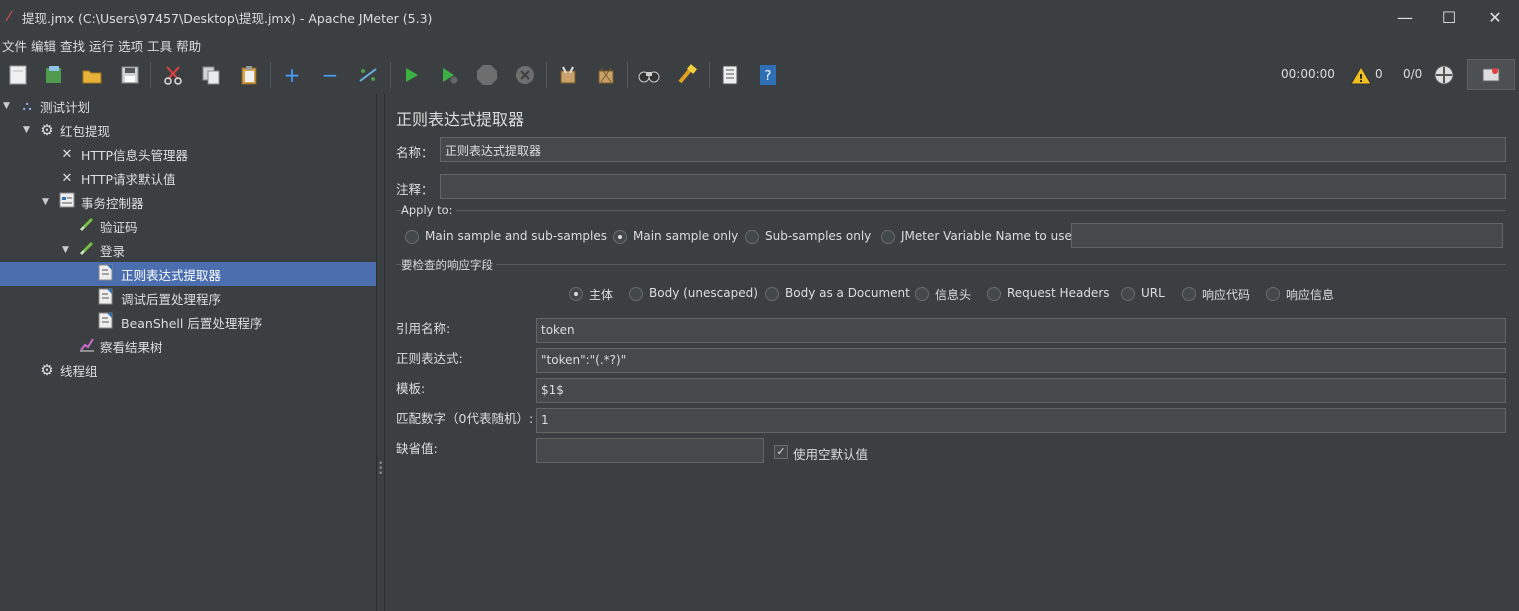 This screenshot has height=611, width=1519. What do you see at coordinates (412, 237) in the screenshot?
I see `radio-main-and-sub` at bounding box center [412, 237].